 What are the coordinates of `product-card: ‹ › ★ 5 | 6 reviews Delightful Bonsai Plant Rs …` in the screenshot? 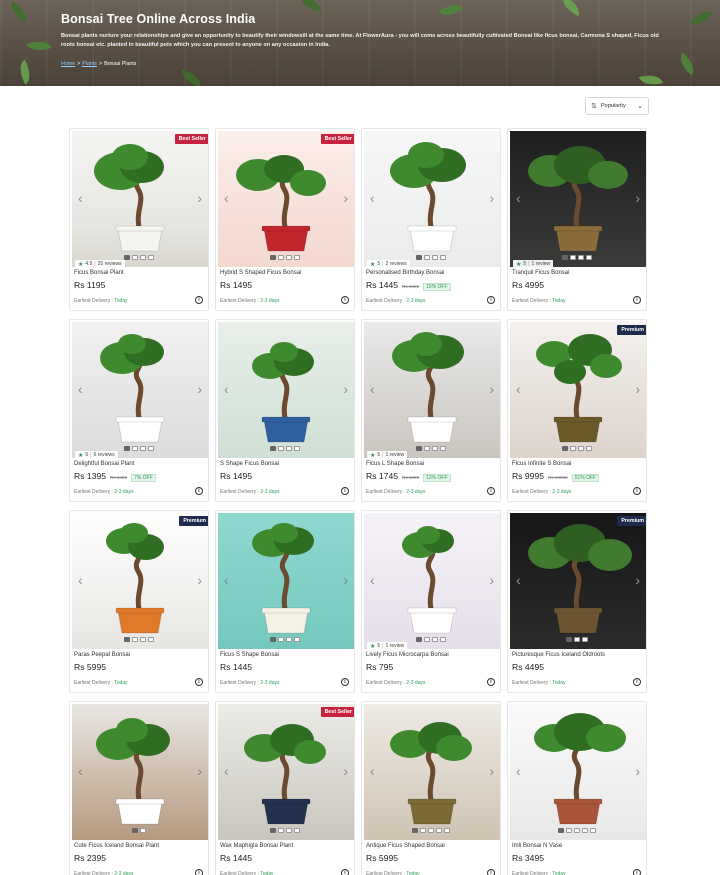 It's located at (139, 410).